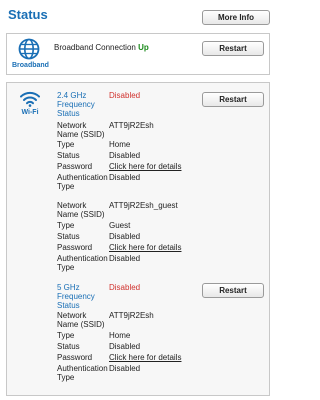 Image resolution: width=320 pixels, height=400 pixels. I want to click on page-title: Status, so click(28, 14).